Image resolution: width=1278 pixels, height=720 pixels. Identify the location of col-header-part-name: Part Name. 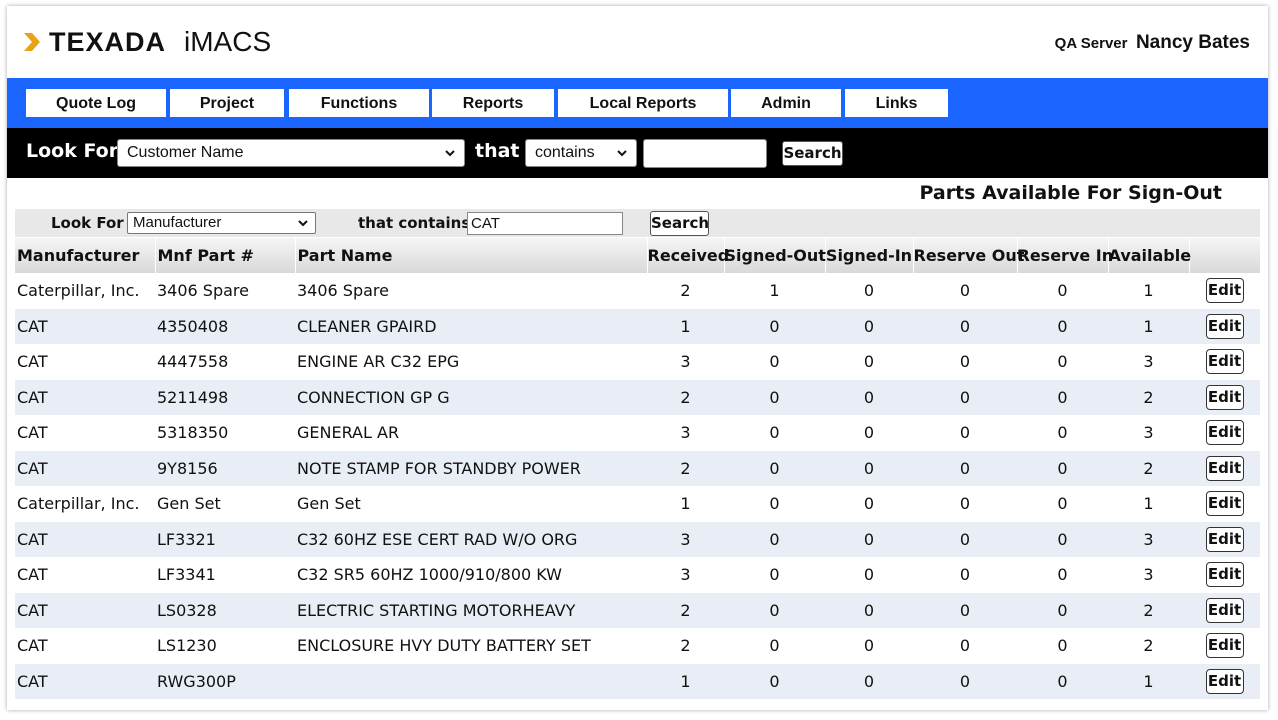
(471, 255).